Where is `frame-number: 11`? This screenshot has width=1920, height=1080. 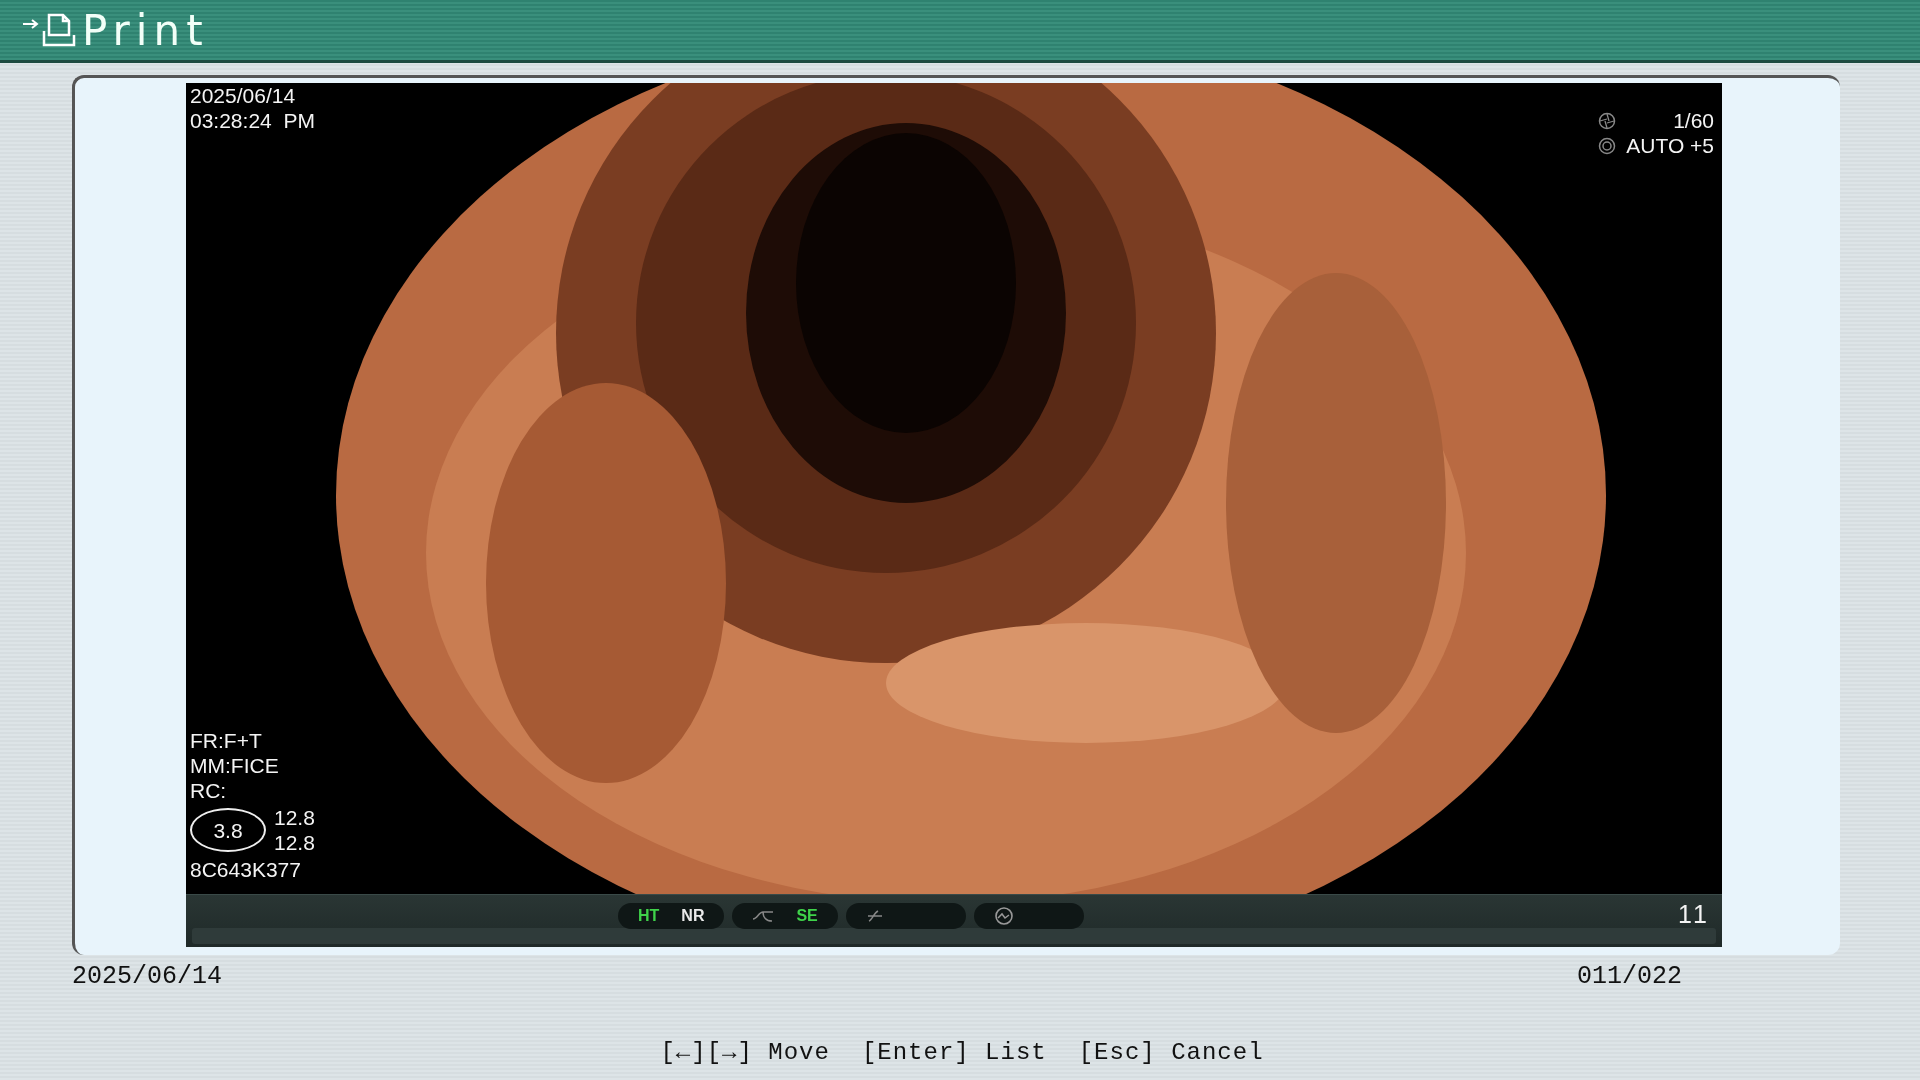
frame-number: 11 is located at coordinates (1694, 914).